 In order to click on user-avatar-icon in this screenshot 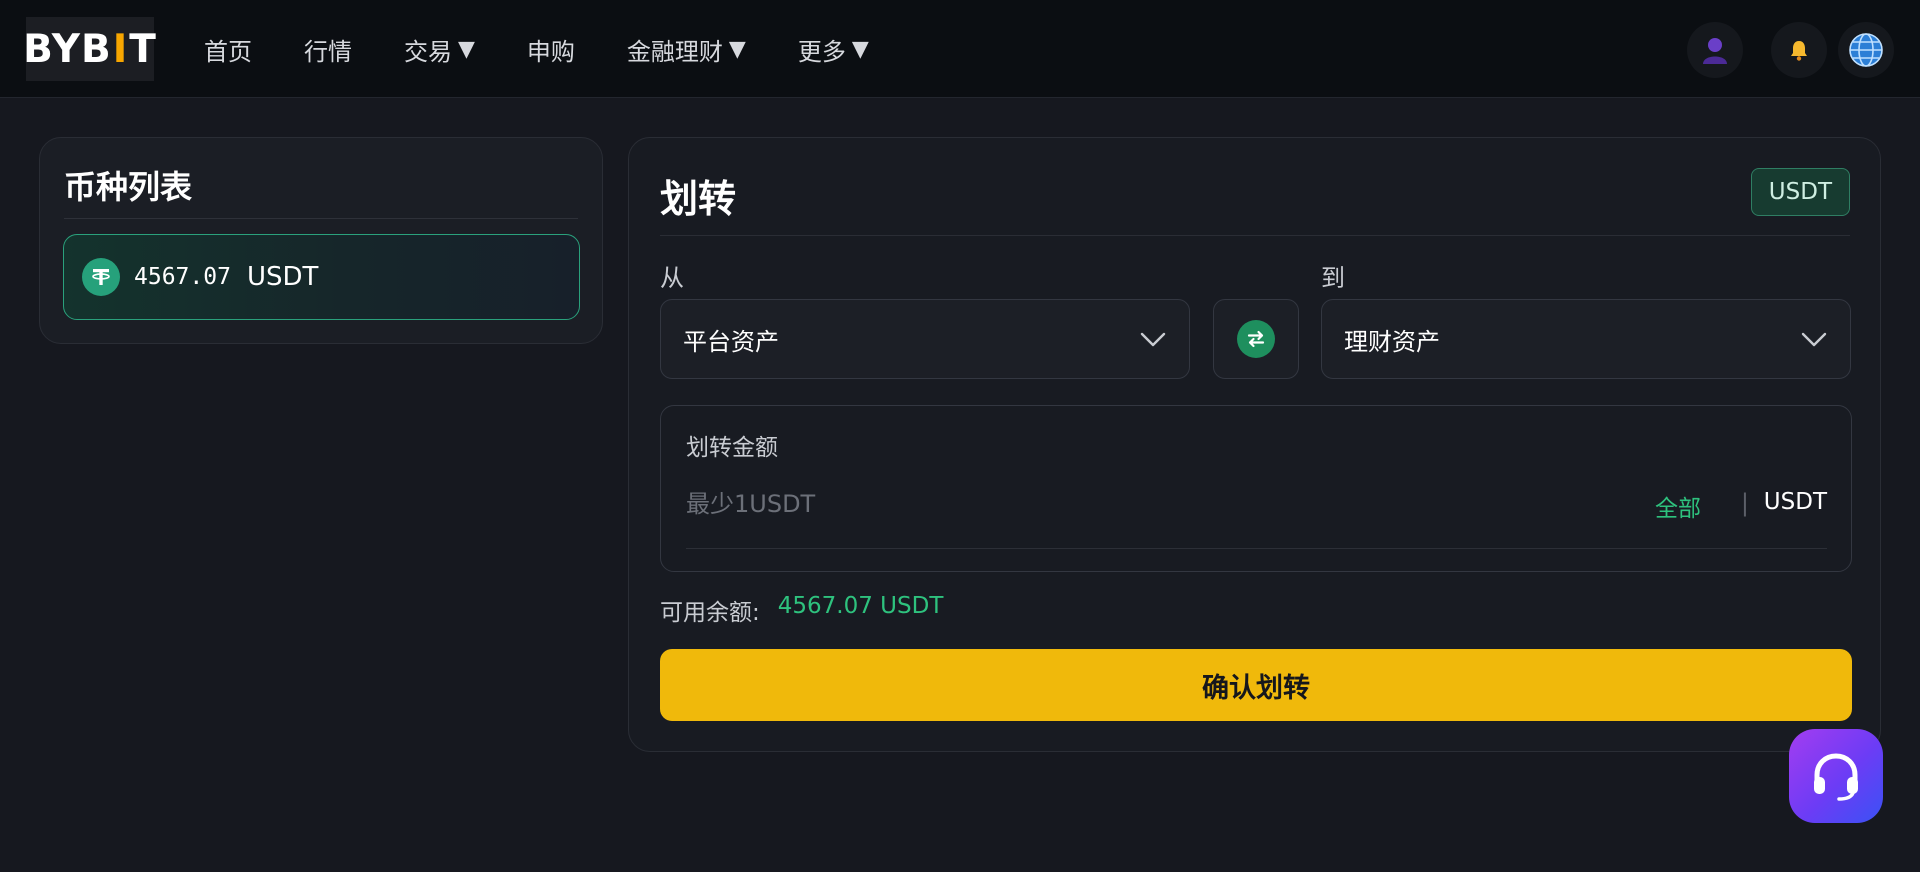, I will do `click(1715, 50)`.